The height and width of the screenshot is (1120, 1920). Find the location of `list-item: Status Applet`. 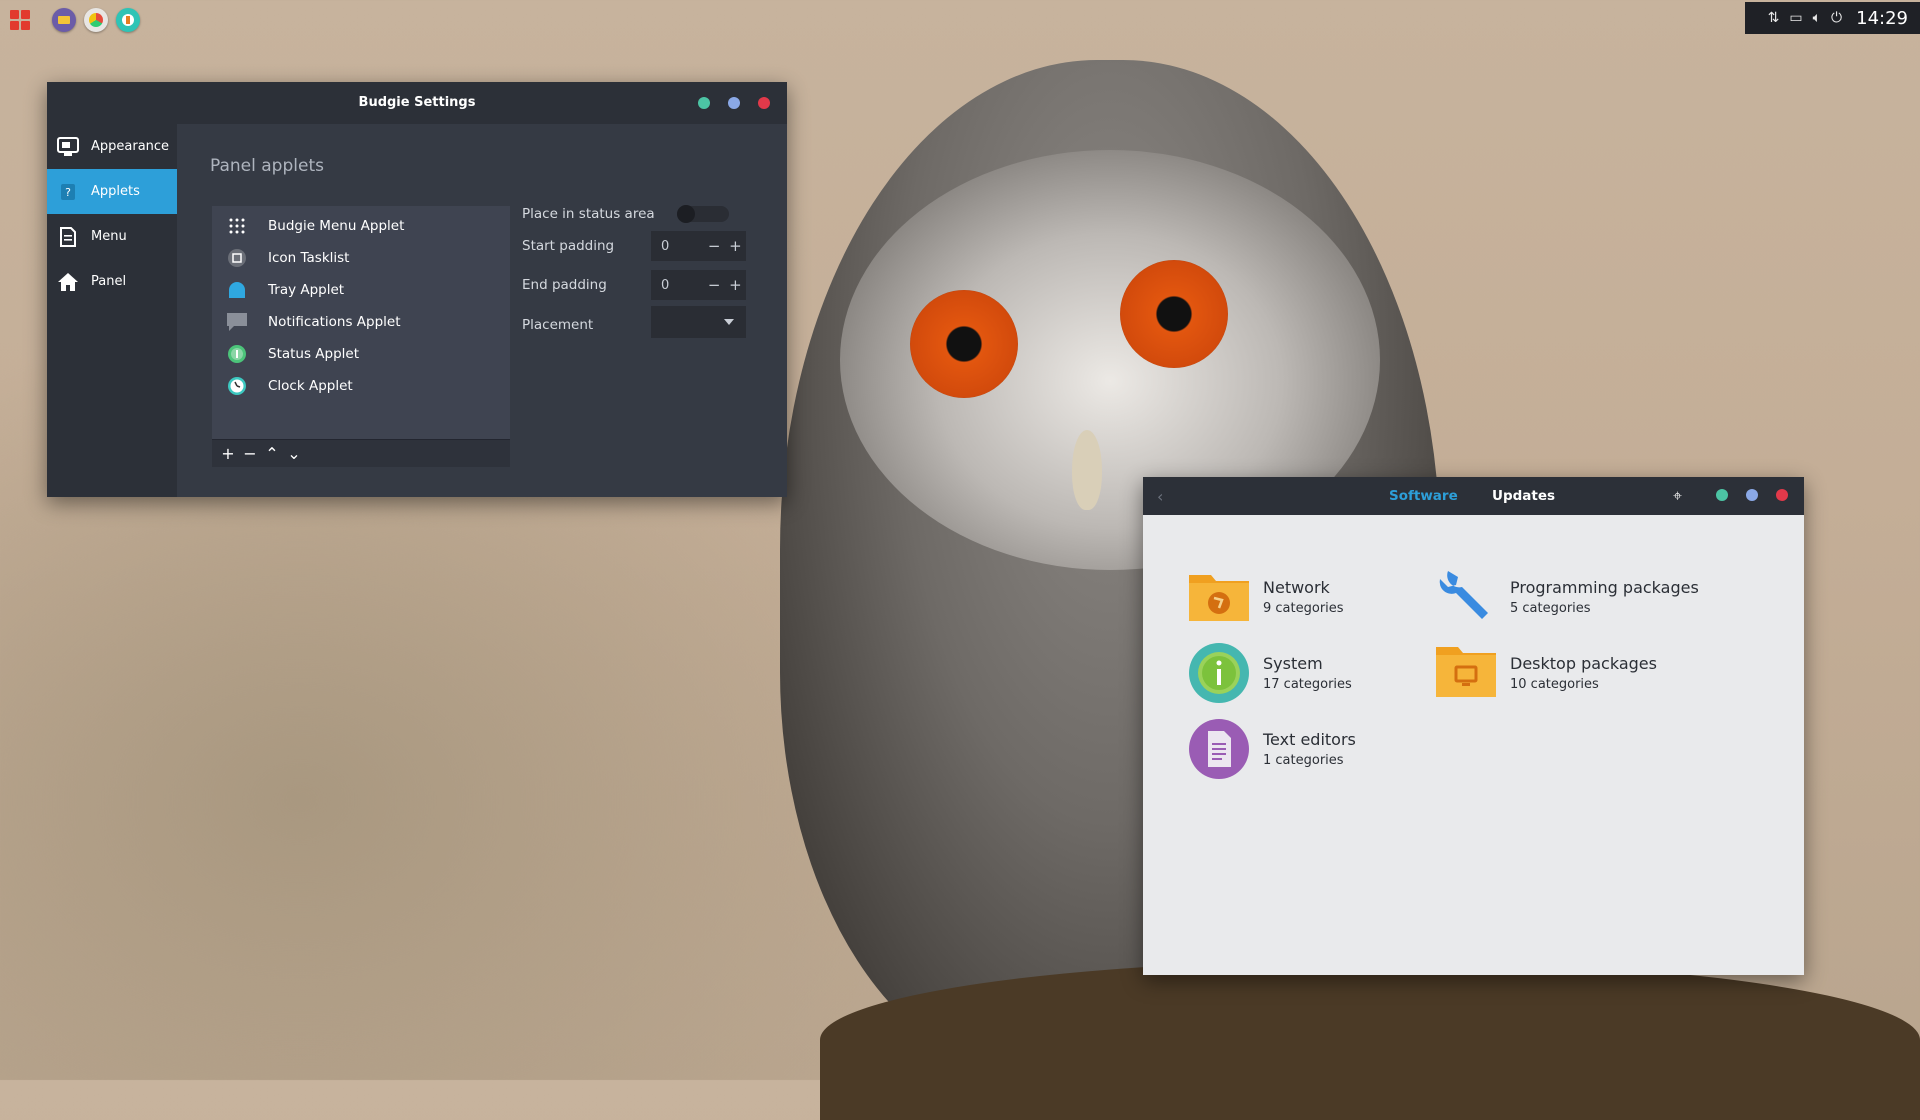

list-item: Status Applet is located at coordinates (361, 354).